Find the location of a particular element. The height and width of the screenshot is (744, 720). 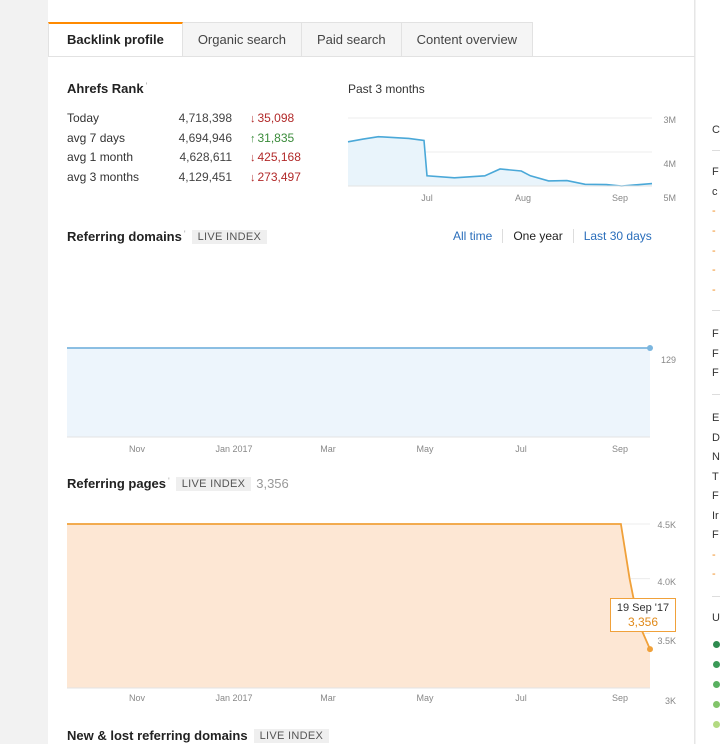

tab-content-overview: Content overview is located at coordinates (467, 39).